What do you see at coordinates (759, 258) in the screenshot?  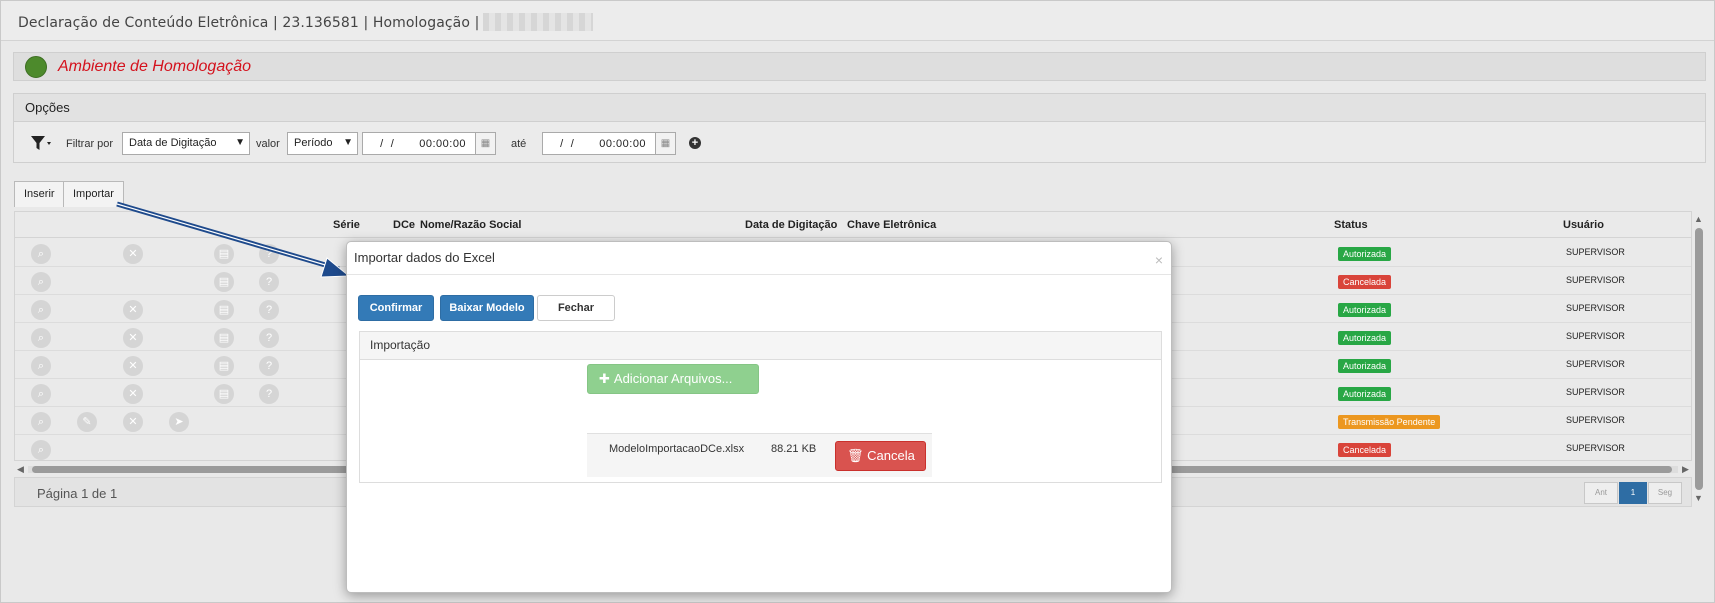 I see `modal-header: Importar dados do Excel ×` at bounding box center [759, 258].